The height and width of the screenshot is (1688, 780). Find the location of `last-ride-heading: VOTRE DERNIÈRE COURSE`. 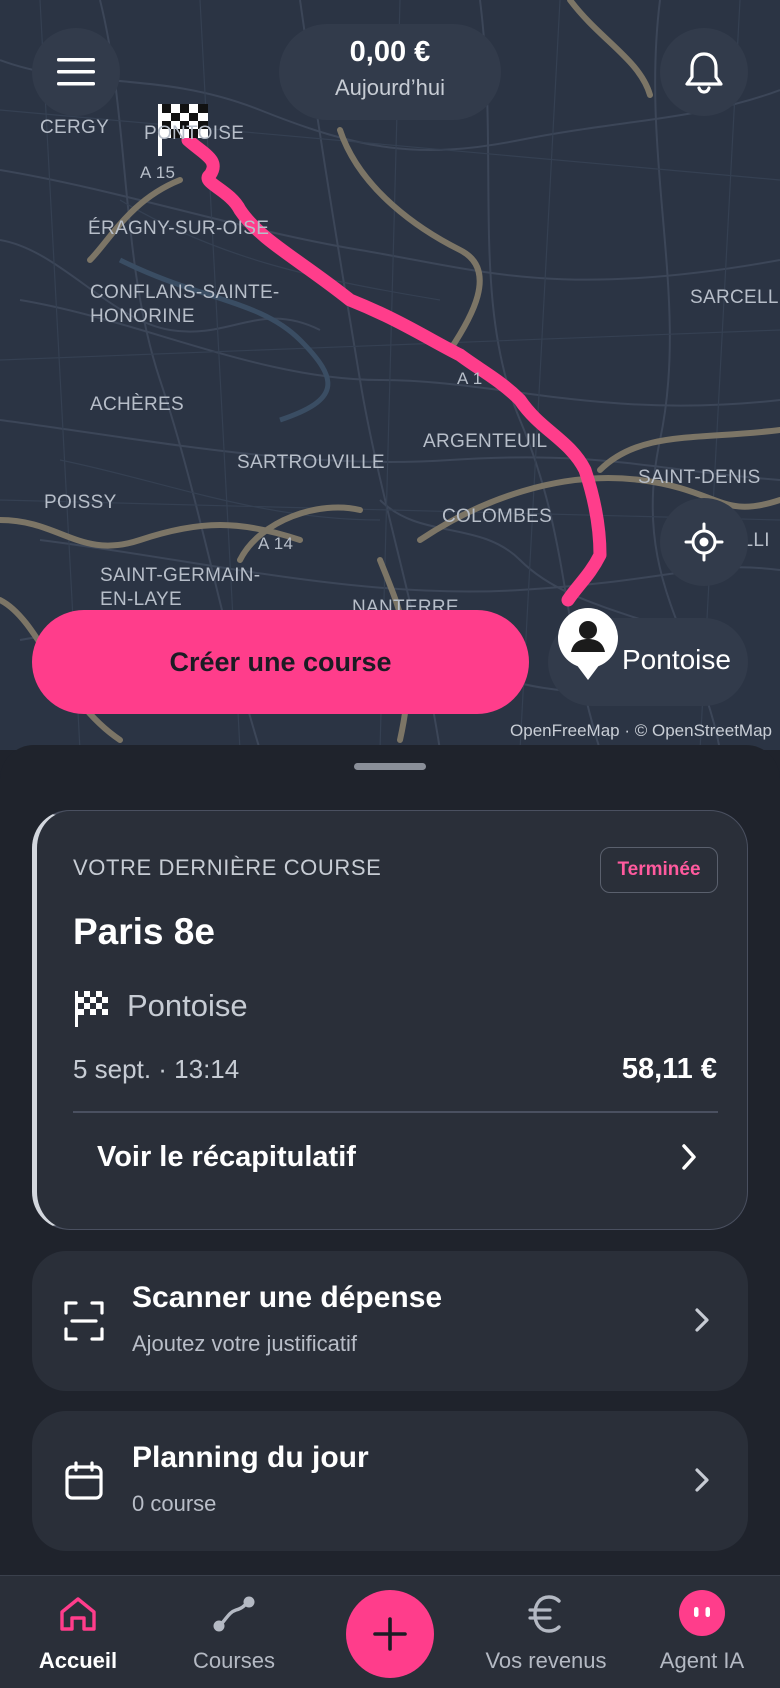

last-ride-heading: VOTRE DERNIÈRE COURSE is located at coordinates (227, 867).